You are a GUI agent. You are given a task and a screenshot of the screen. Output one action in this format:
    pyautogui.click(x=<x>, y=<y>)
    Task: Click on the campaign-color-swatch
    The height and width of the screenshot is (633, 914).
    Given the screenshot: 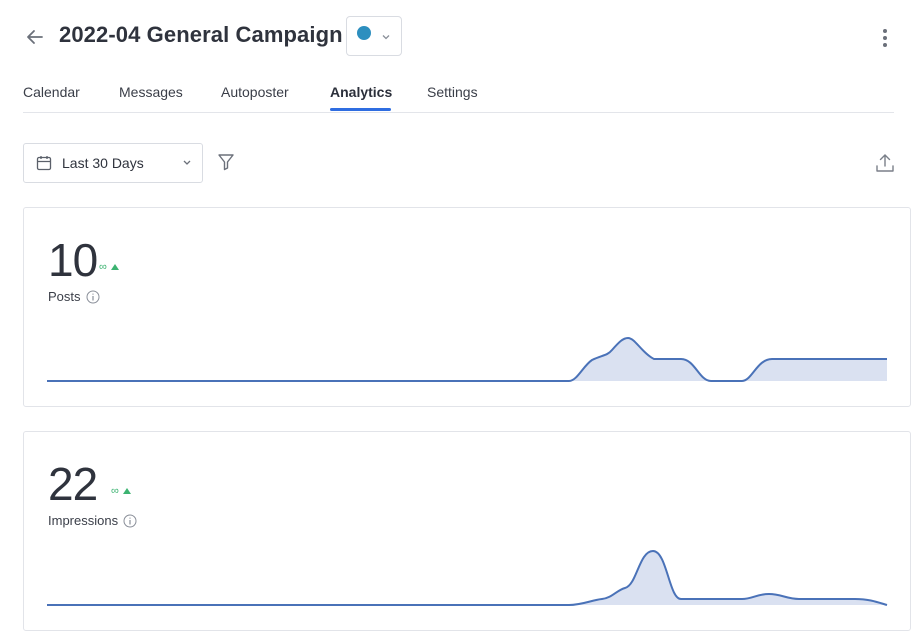 What is the action you would take?
    pyautogui.click(x=364, y=33)
    